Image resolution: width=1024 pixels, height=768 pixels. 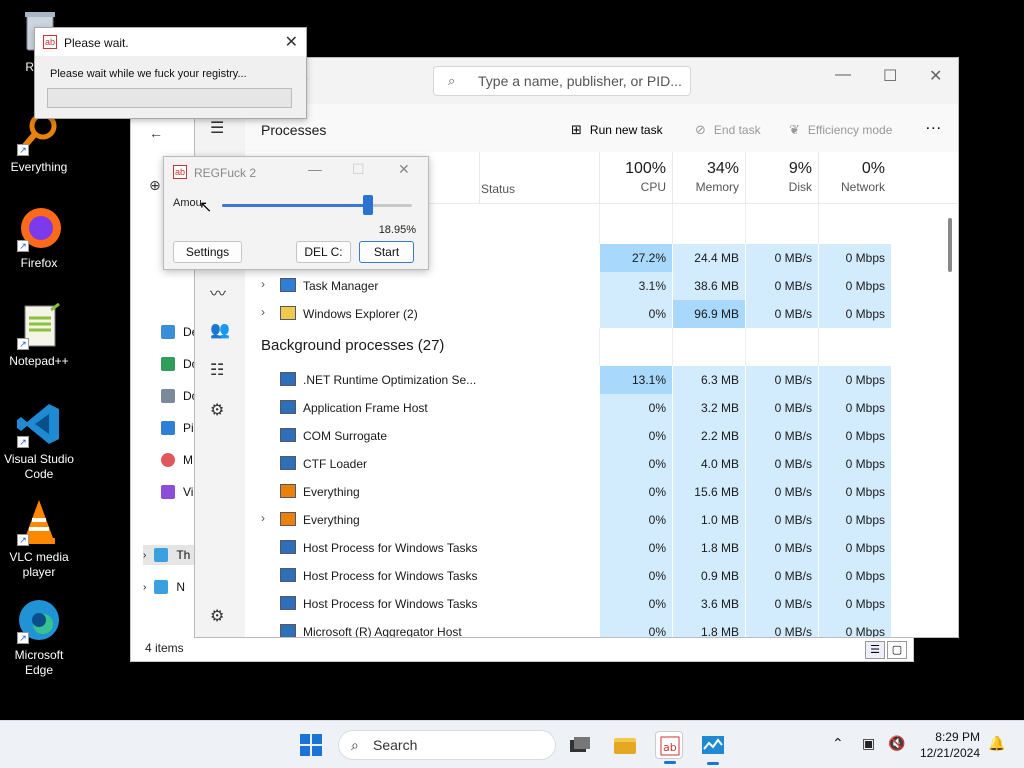 I want to click on sidebar-item-network: › N, so click(x=164, y=587).